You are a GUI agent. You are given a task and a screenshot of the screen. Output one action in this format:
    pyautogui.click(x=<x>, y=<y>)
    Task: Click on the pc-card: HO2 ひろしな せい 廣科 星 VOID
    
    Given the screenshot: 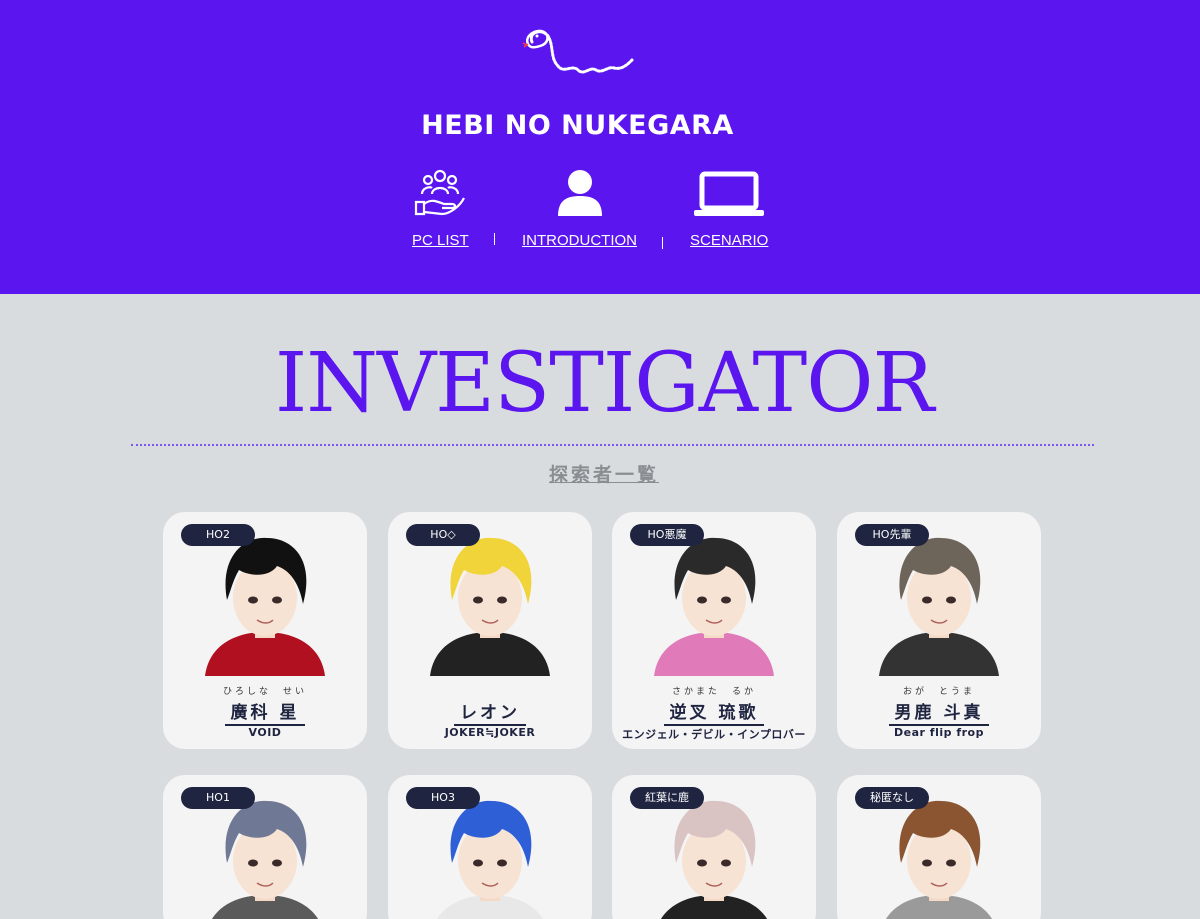 What is the action you would take?
    pyautogui.click(x=265, y=630)
    